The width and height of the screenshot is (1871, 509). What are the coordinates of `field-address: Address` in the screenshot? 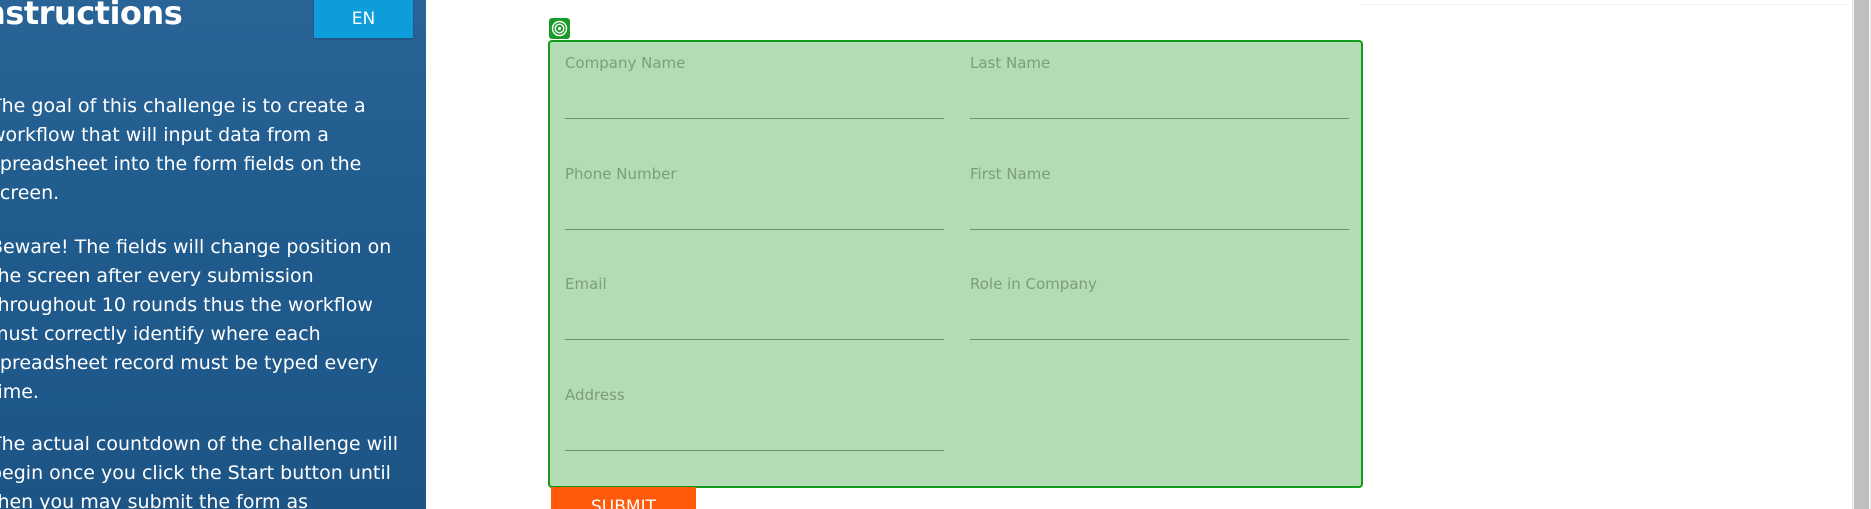 It's located at (754, 420).